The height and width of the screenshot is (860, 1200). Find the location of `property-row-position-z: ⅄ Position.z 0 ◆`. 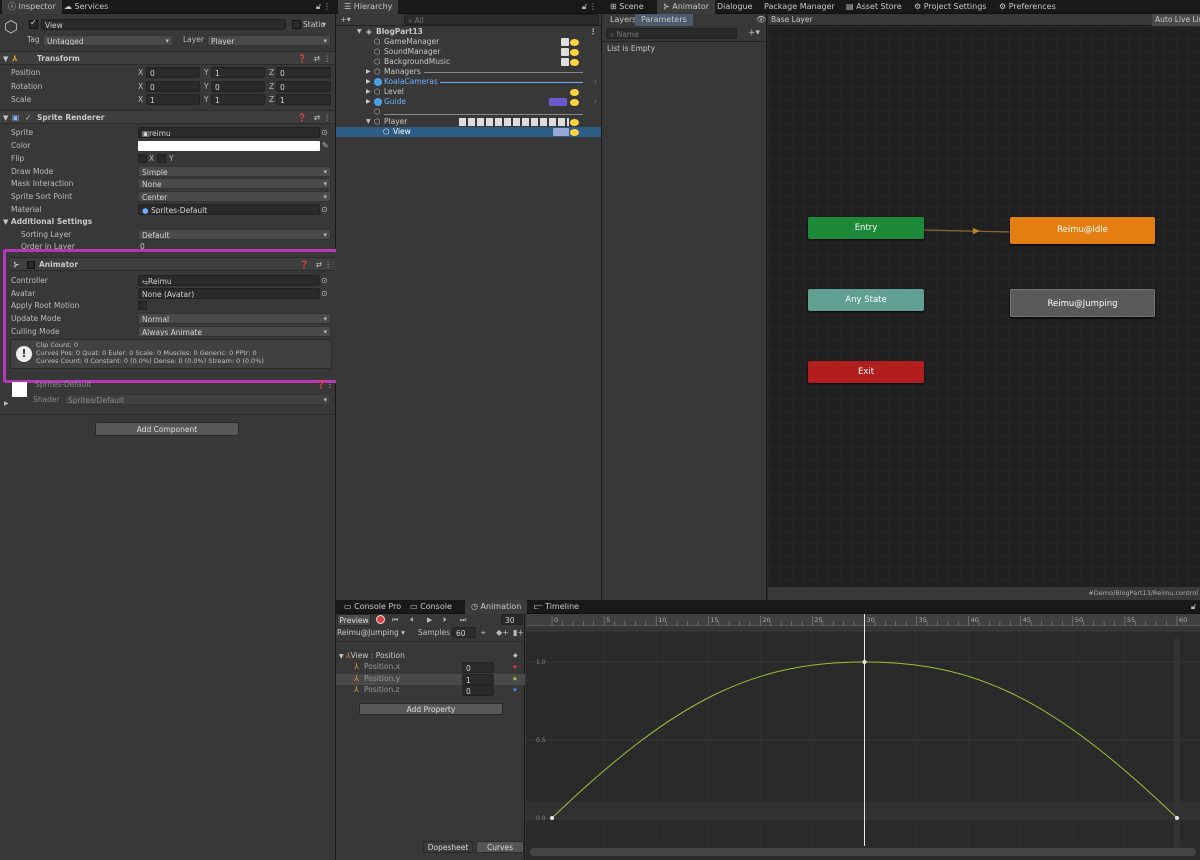

property-row-position-z: ⅄ Position.z 0 ◆ is located at coordinates (430, 690).